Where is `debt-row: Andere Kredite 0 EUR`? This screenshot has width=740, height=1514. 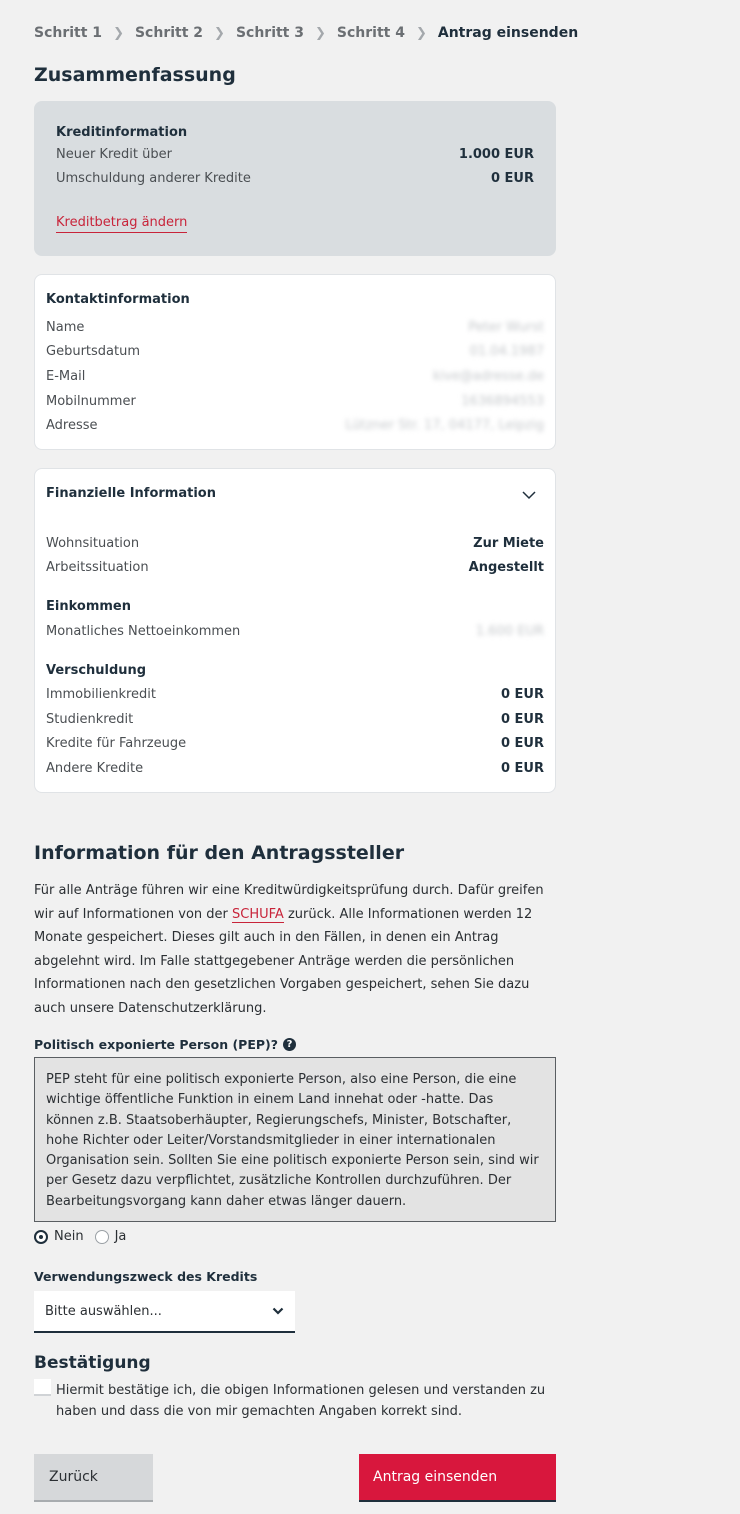 debt-row: Andere Kredite 0 EUR is located at coordinates (295, 768).